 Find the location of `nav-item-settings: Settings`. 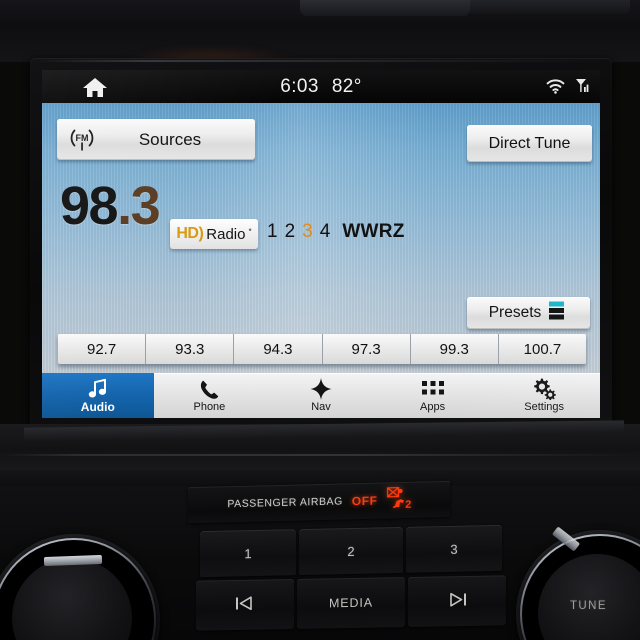

nav-item-settings: Settings is located at coordinates (544, 395).